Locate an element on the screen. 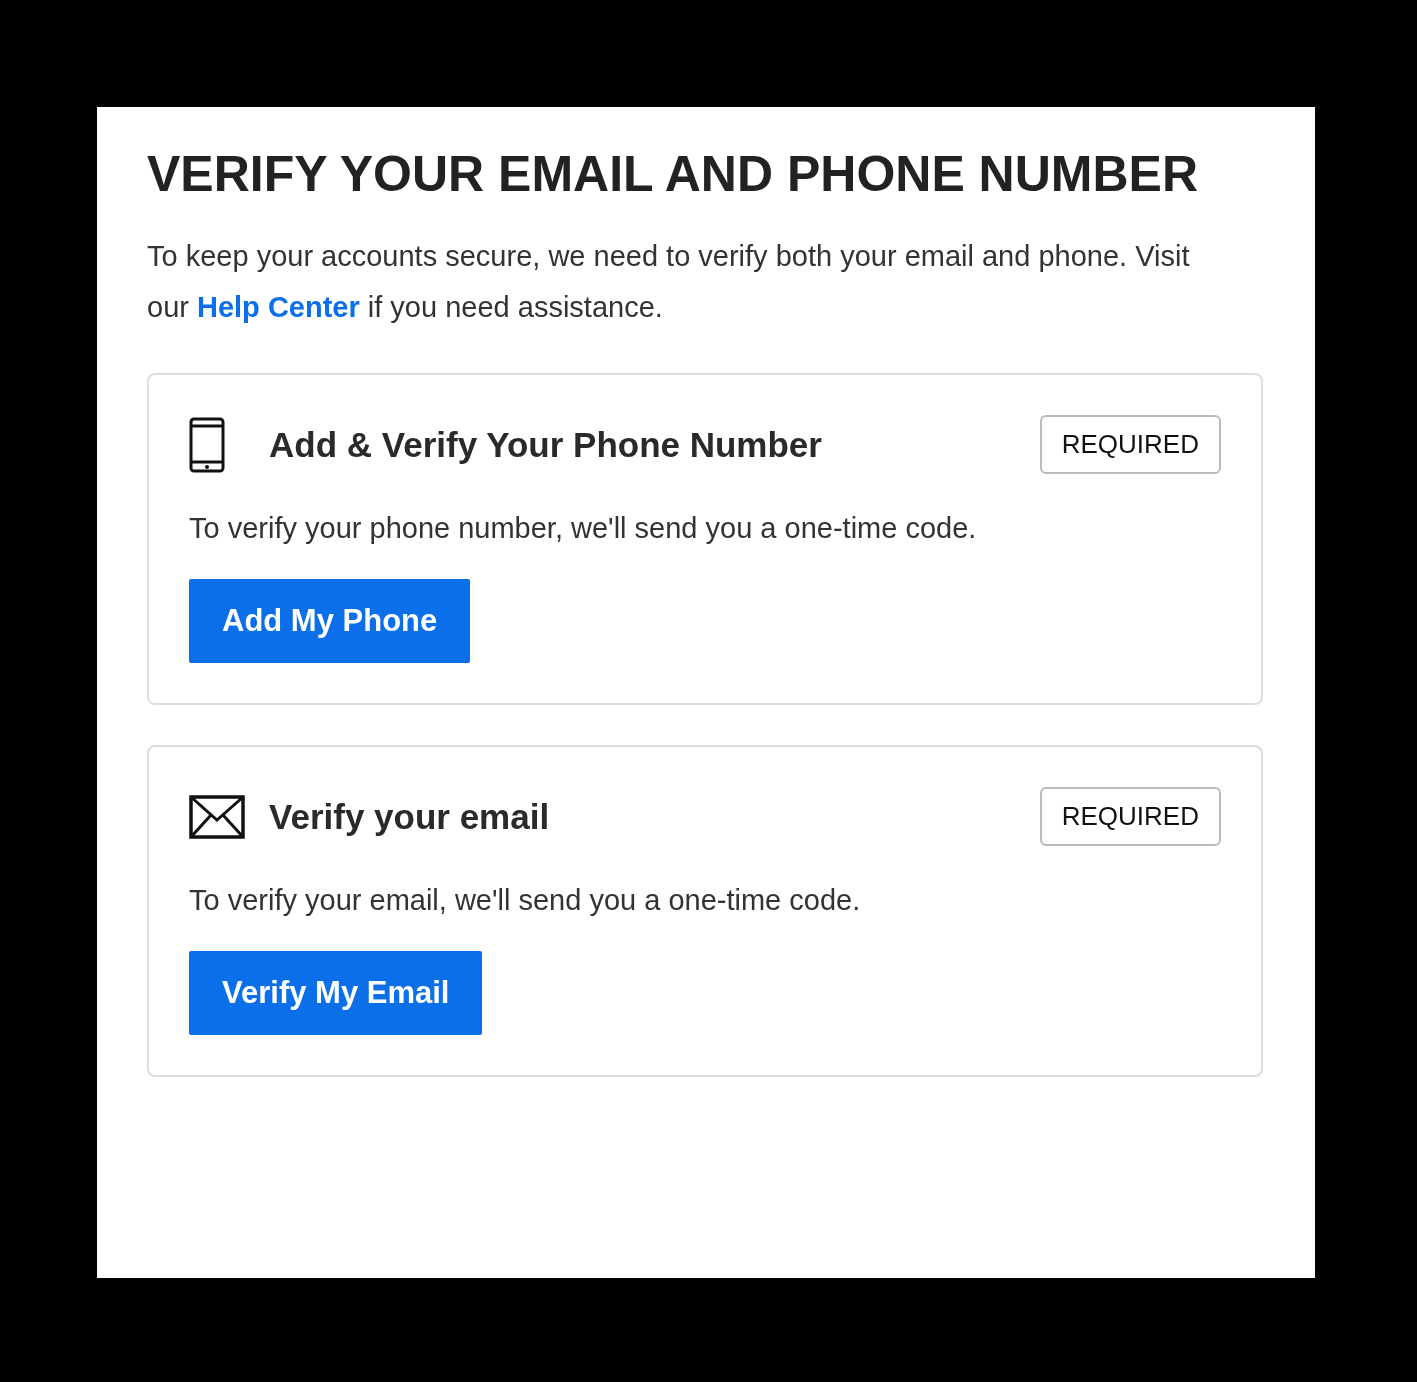 Image resolution: width=1417 pixels, height=1382 pixels. phone-icon is located at coordinates (207, 444).